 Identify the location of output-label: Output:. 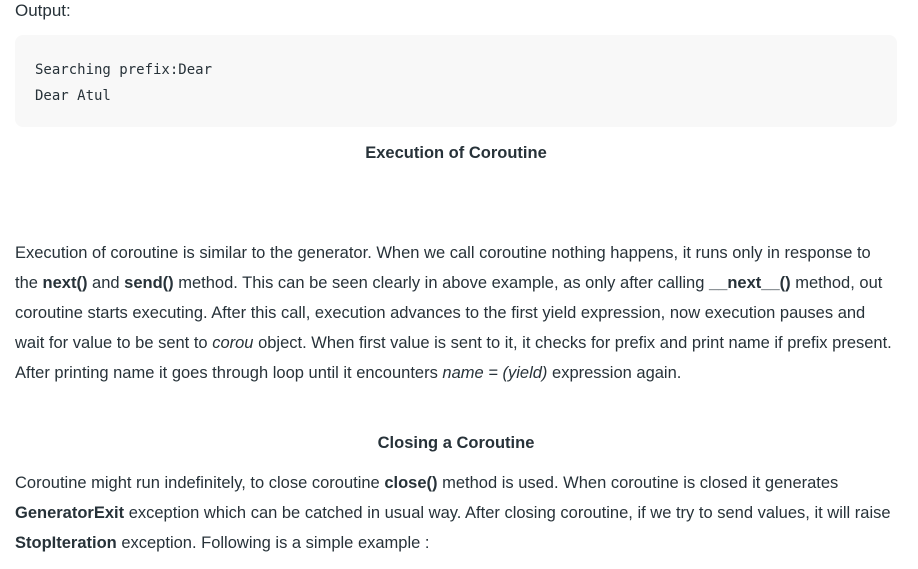
(43, 10).